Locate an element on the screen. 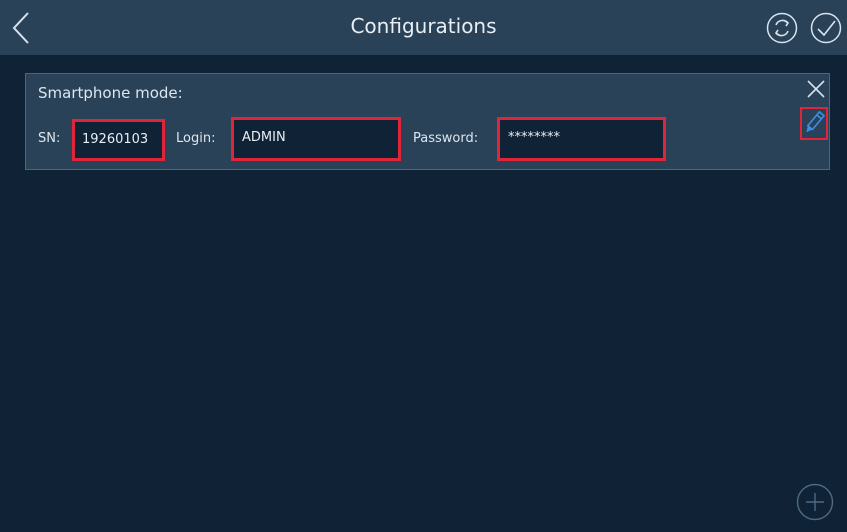 The width and height of the screenshot is (847, 532). page-title: Configurations is located at coordinates (423, 26).